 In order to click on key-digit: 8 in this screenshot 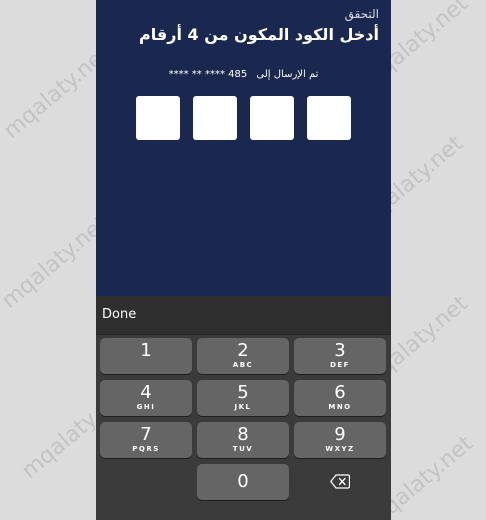, I will do `click(243, 434)`.